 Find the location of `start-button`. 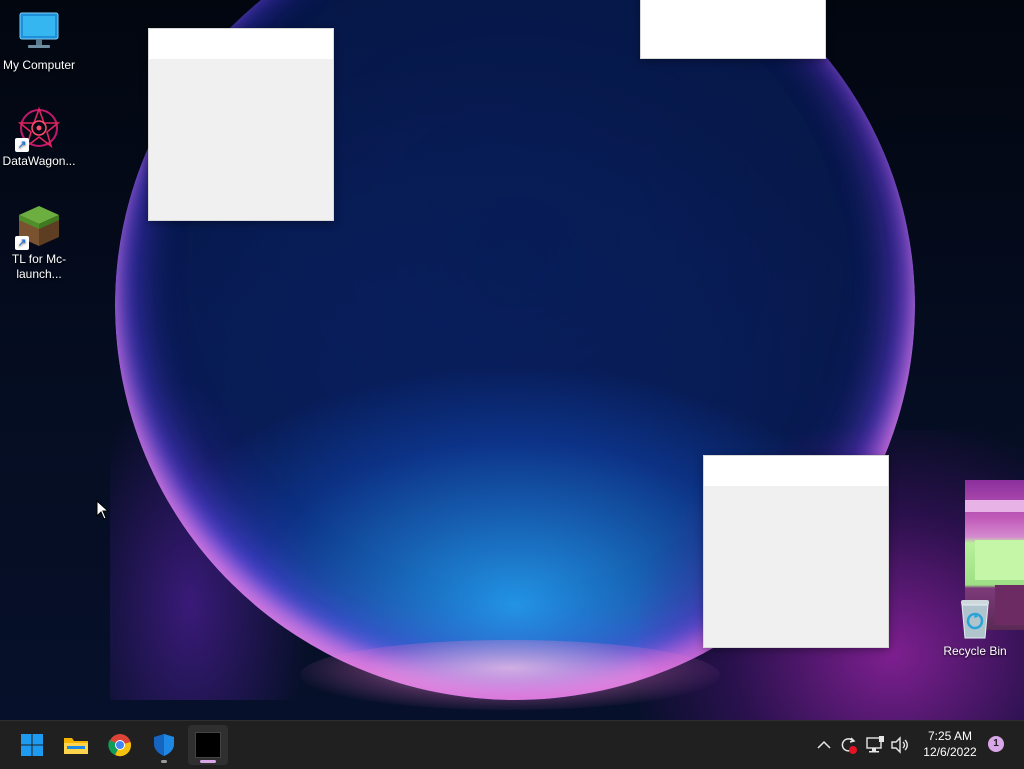

start-button is located at coordinates (32, 745).